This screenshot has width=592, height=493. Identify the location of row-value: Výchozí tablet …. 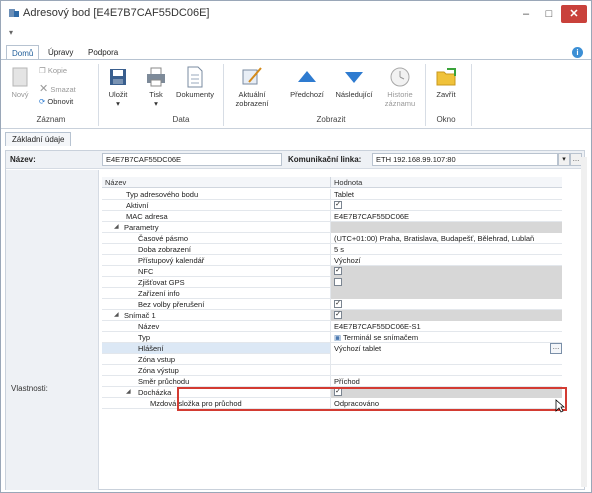
(446, 348).